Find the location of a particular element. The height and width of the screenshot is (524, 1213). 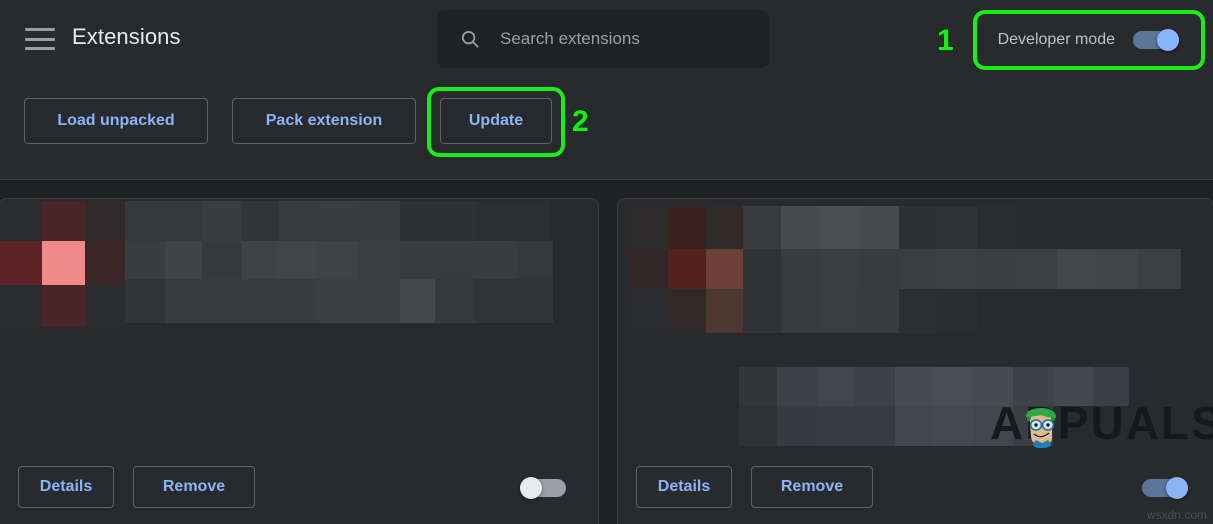

developer-mode-toggle is located at coordinates (1156, 40).